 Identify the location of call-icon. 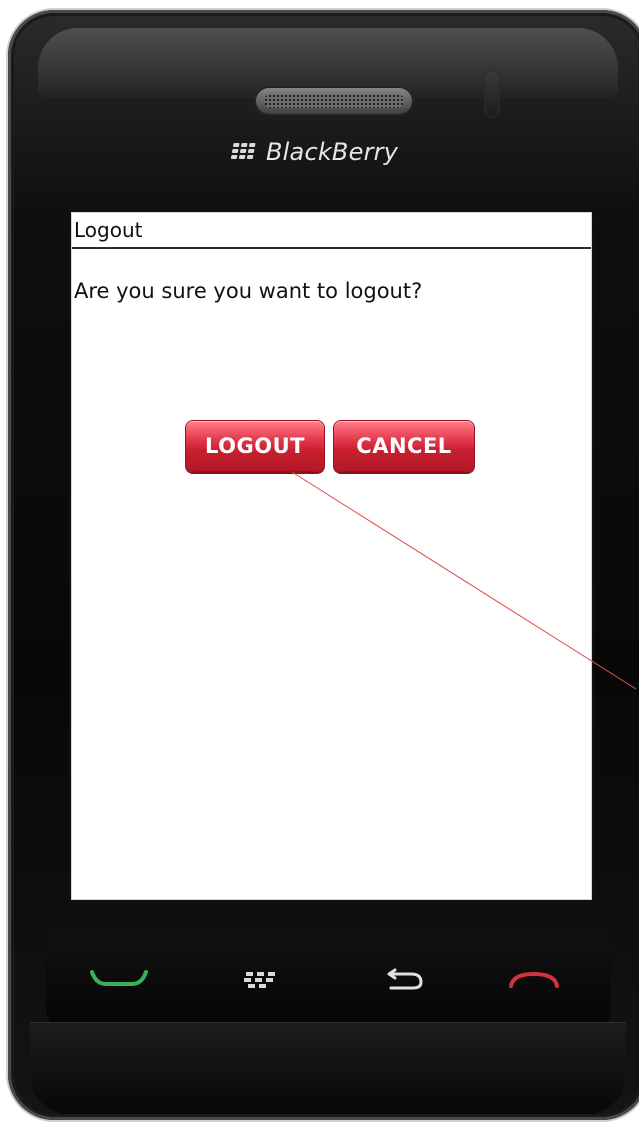
(119, 978).